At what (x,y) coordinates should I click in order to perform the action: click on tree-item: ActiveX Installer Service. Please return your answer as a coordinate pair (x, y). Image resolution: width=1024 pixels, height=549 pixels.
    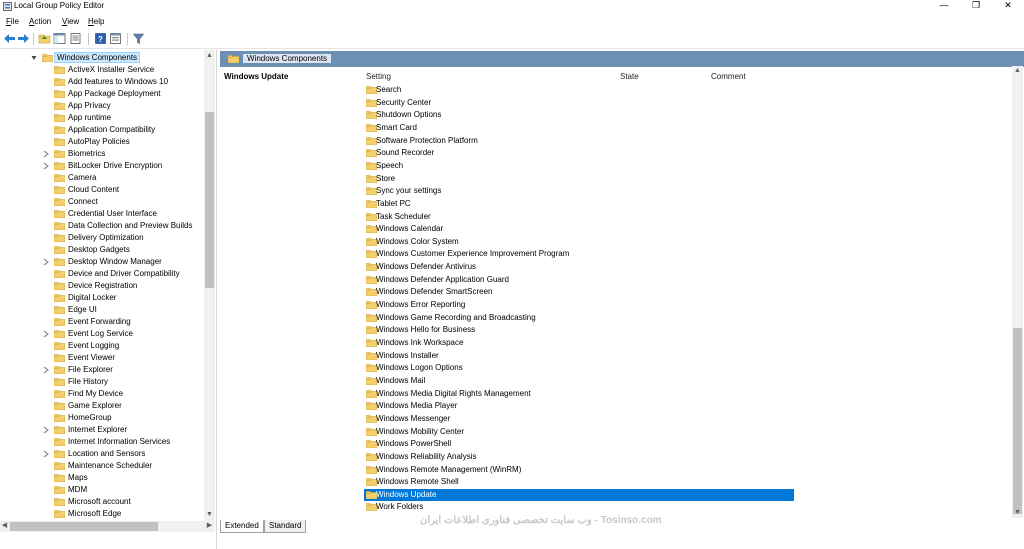
    Looking at the image, I should click on (102, 70).